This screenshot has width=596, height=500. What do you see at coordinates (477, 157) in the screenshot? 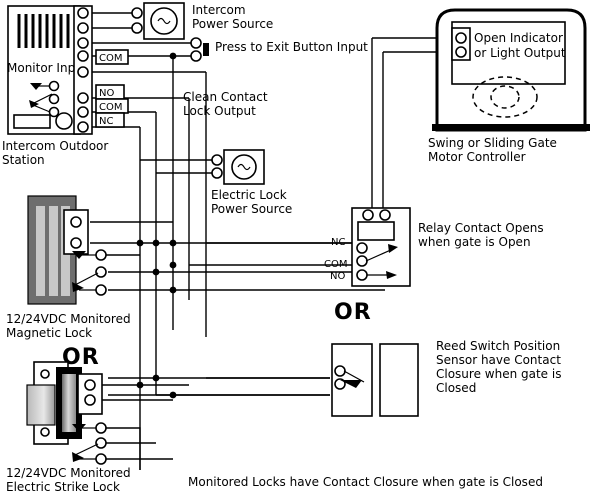
I see `gate-controller-caption-line2: Motor Controller` at bounding box center [477, 157].